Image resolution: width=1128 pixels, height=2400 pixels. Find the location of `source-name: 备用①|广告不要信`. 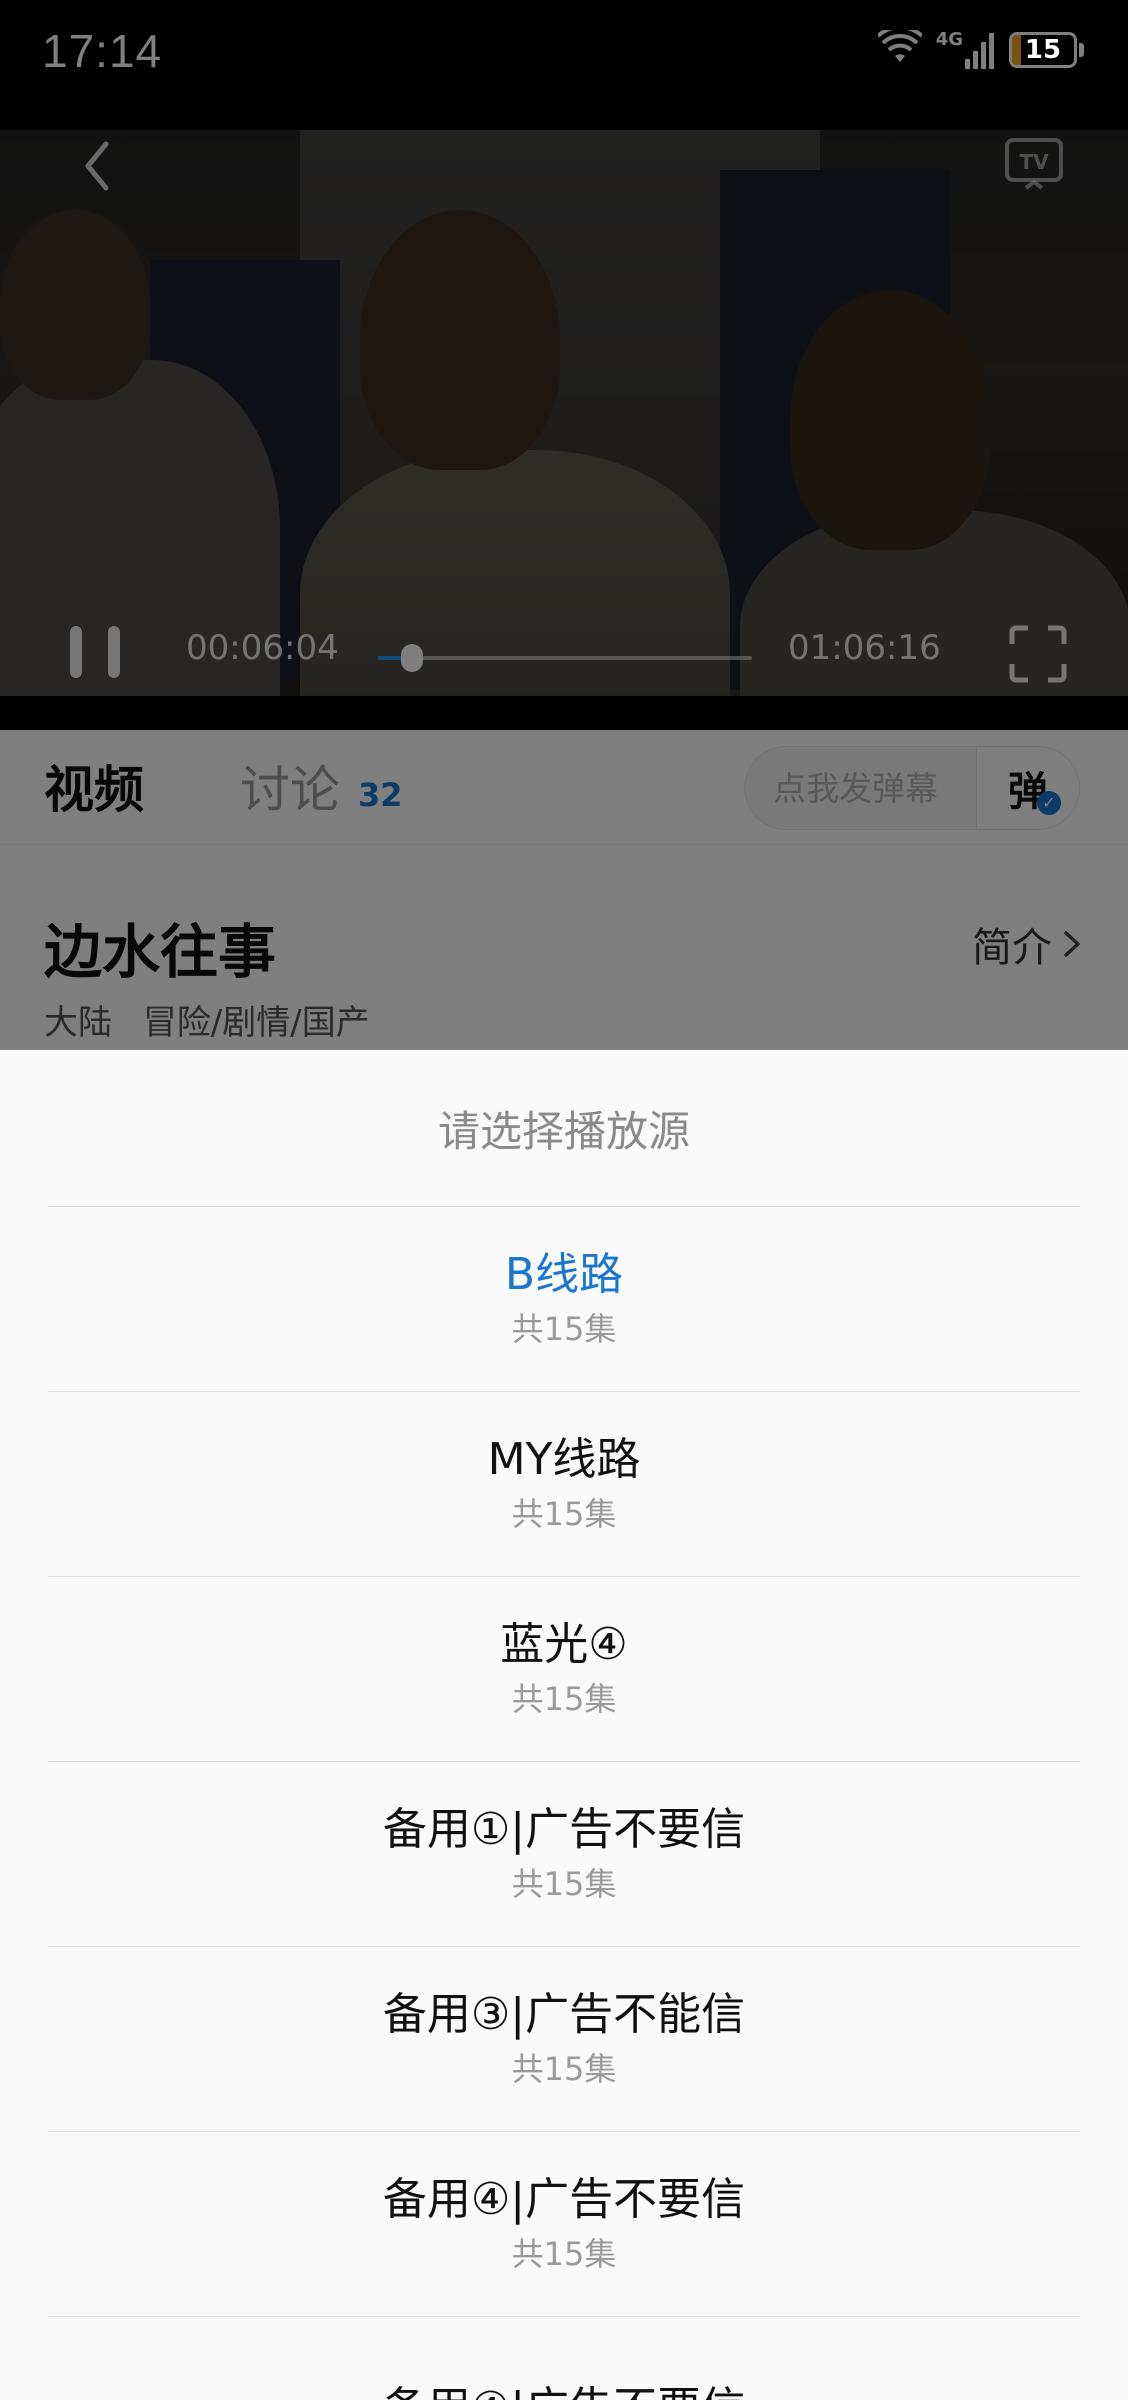

source-name: 备用①|广告不要信 is located at coordinates (564, 1829).